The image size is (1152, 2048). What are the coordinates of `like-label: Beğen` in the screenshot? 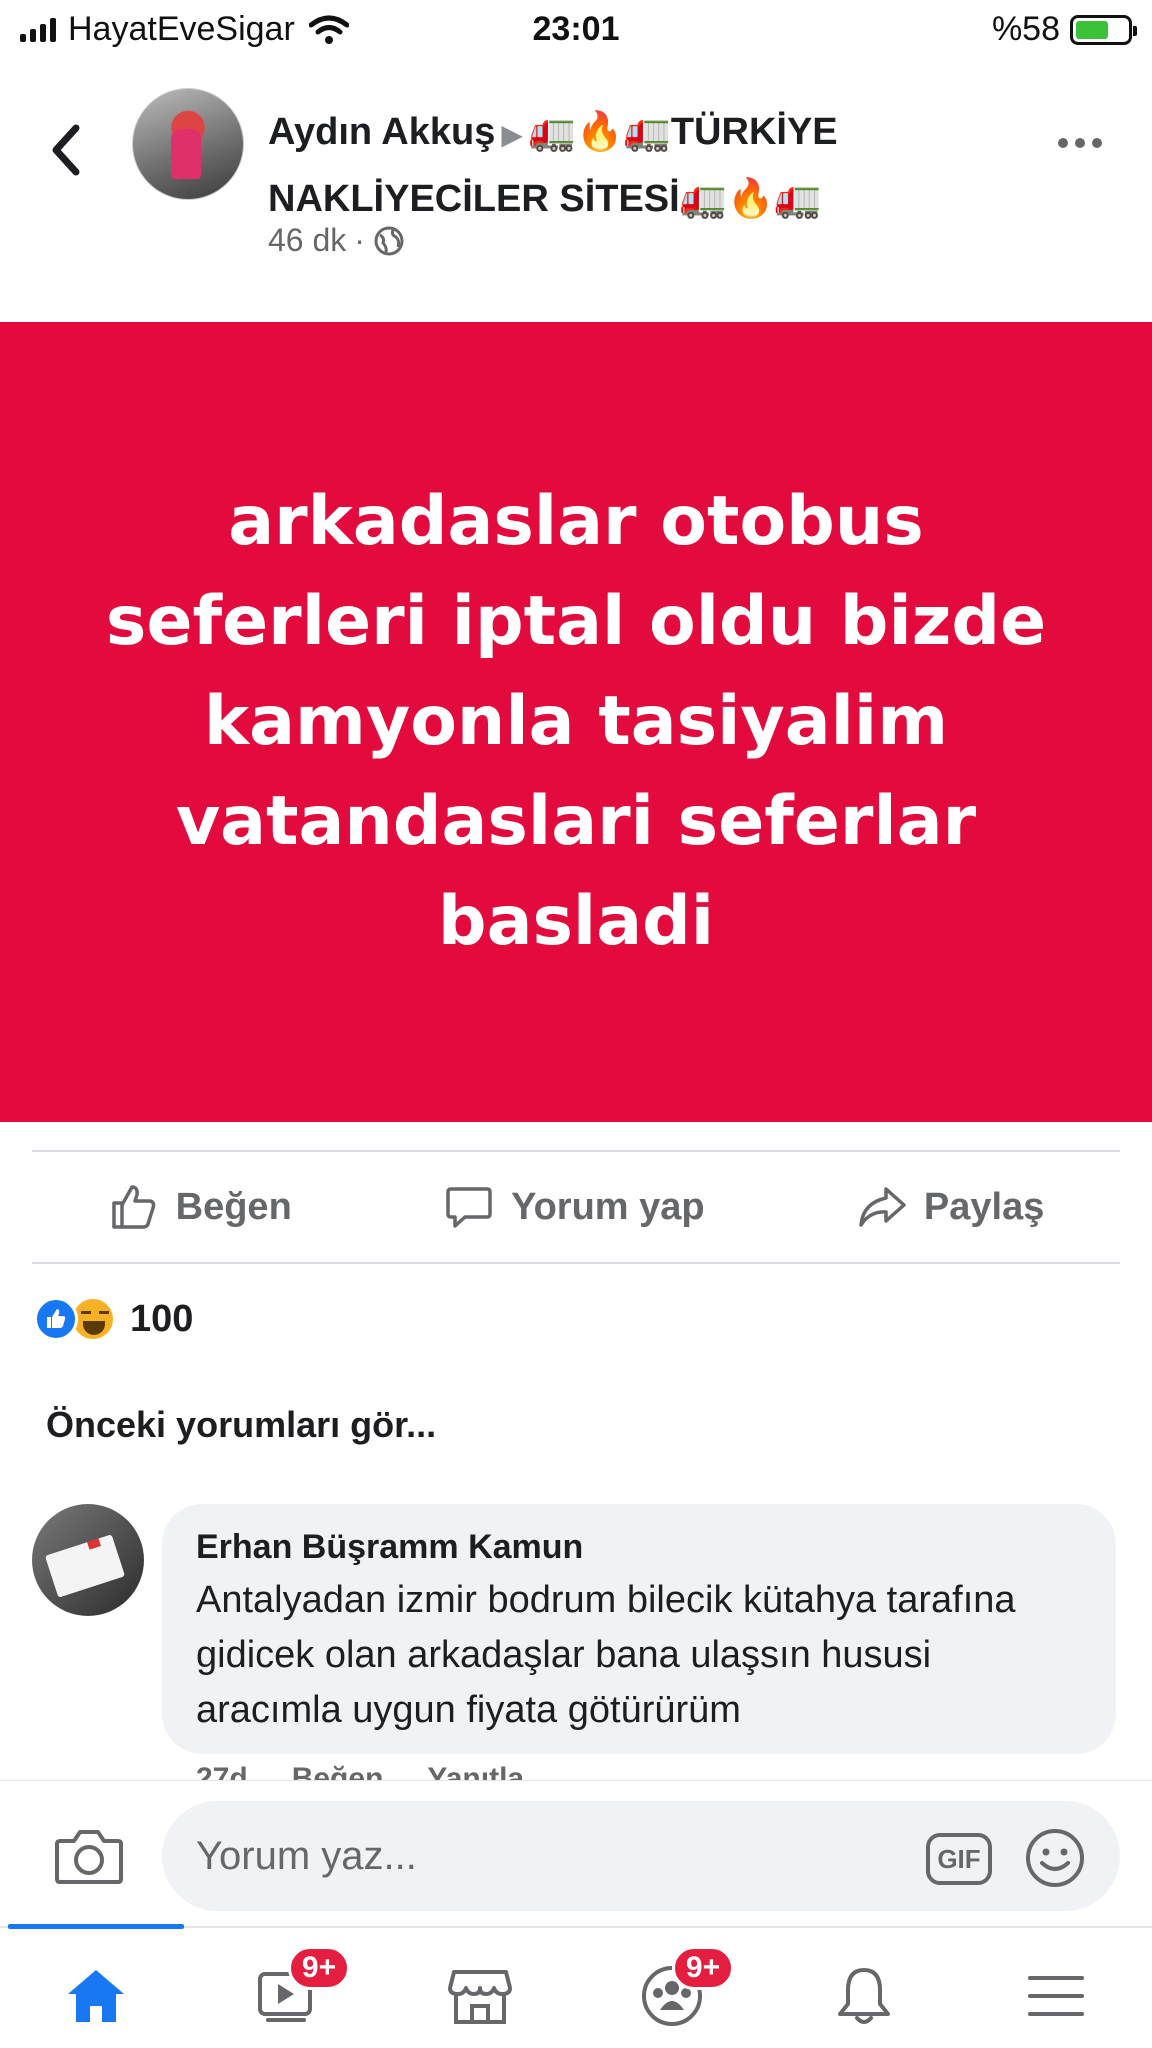 It's located at (233, 1206).